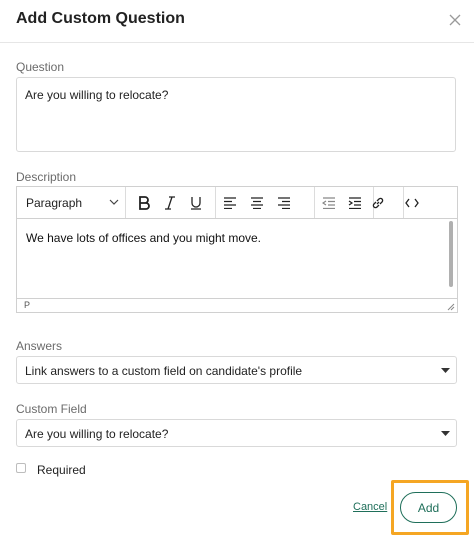 The height and width of the screenshot is (537, 474). What do you see at coordinates (428, 507) in the screenshot?
I see `add-button: Add` at bounding box center [428, 507].